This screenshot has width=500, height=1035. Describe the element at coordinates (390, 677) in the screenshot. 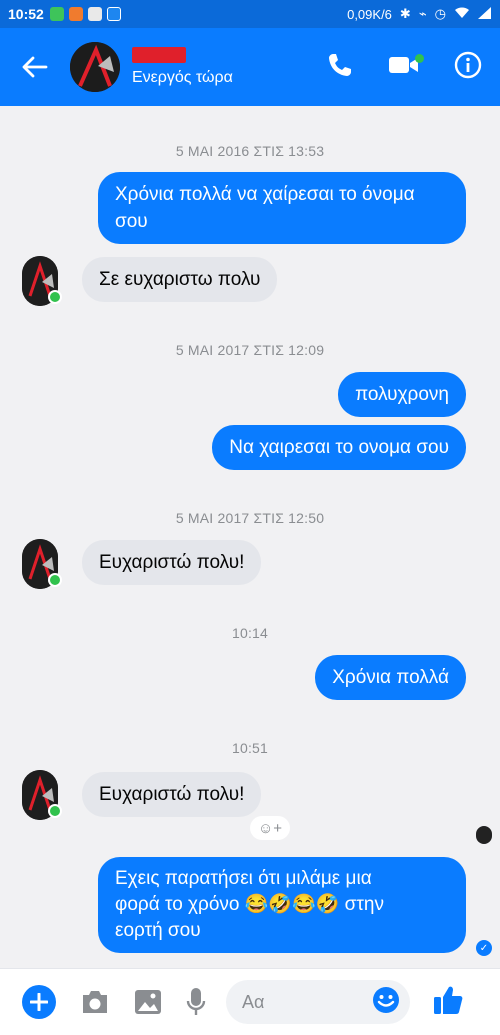

I see `outgoing-message: Χρόνια πολλά` at that location.